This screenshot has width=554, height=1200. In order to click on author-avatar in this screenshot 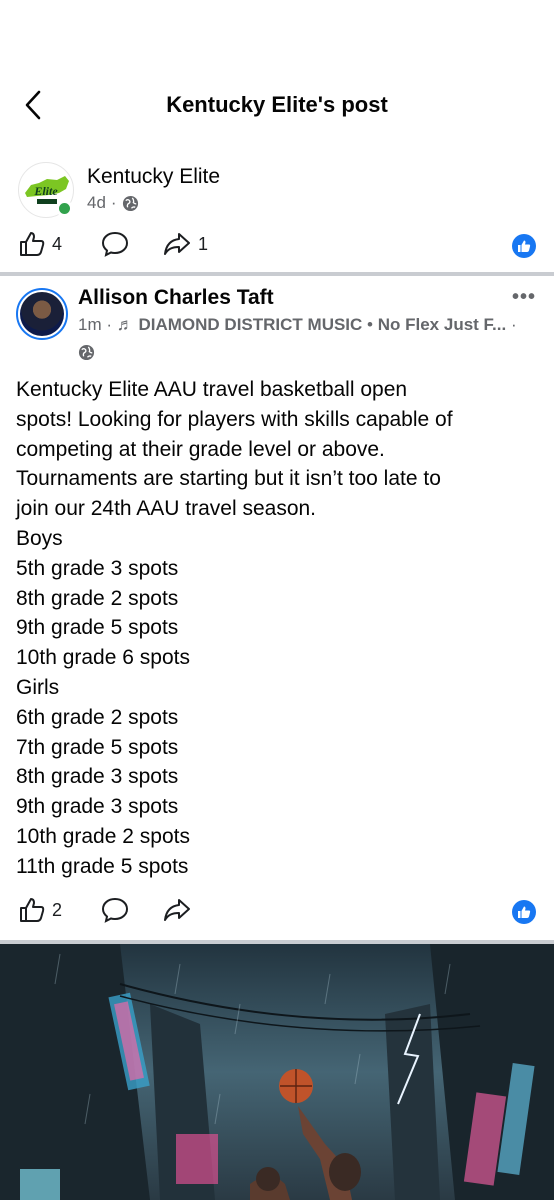, I will do `click(42, 314)`.